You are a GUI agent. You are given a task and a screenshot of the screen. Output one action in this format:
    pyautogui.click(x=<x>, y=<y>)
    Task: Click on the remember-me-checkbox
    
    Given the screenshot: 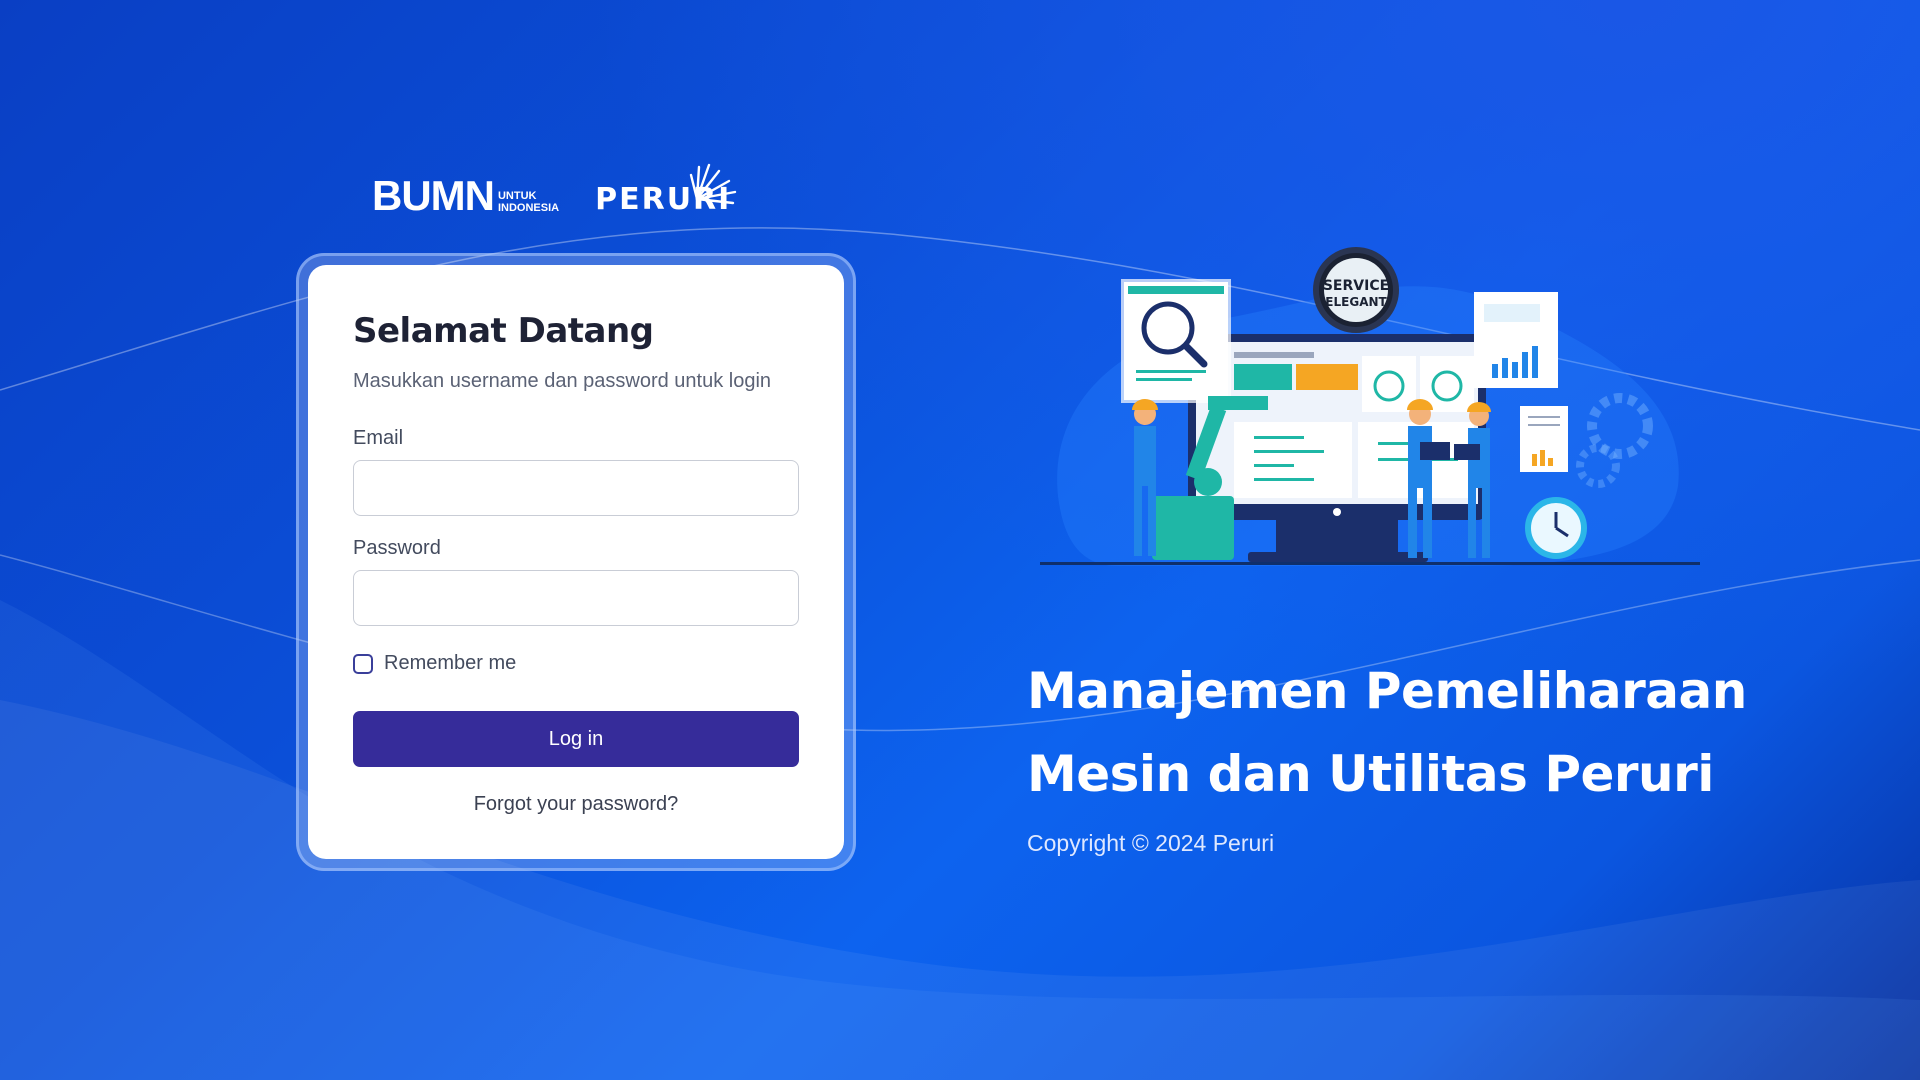 What is the action you would take?
    pyautogui.click(x=363, y=663)
    